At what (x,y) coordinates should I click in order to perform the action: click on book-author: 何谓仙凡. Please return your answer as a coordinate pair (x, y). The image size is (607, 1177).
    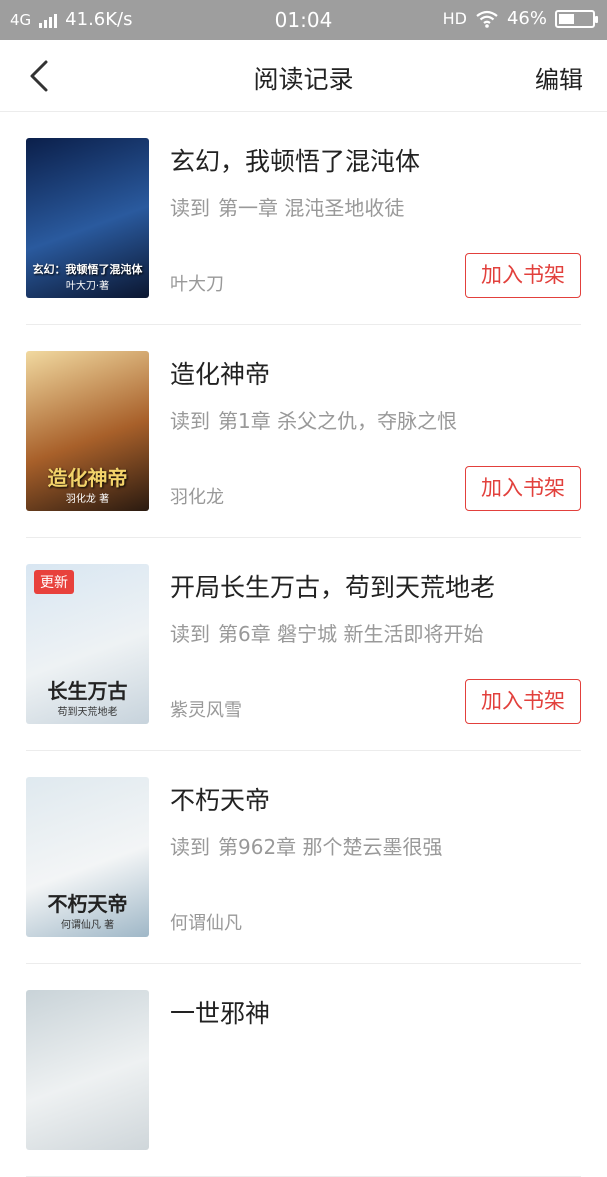
    Looking at the image, I should click on (206, 923).